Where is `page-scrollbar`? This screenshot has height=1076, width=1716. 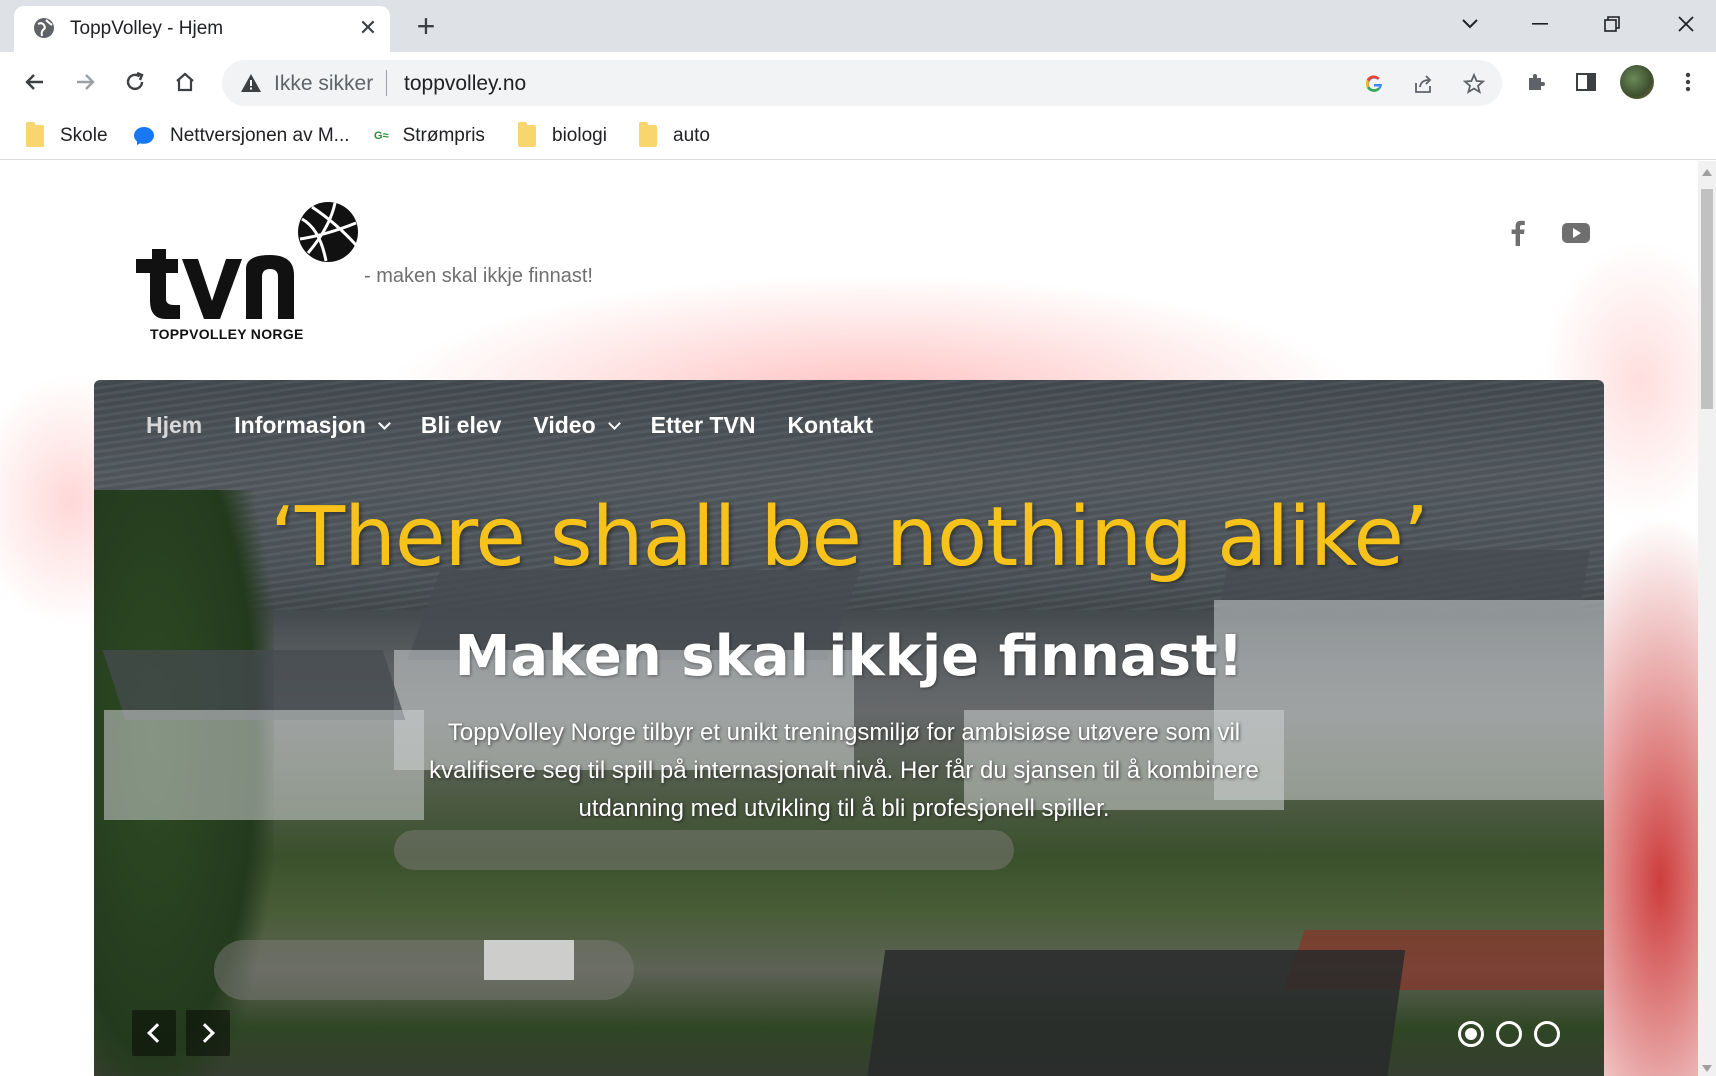 page-scrollbar is located at coordinates (1707, 618).